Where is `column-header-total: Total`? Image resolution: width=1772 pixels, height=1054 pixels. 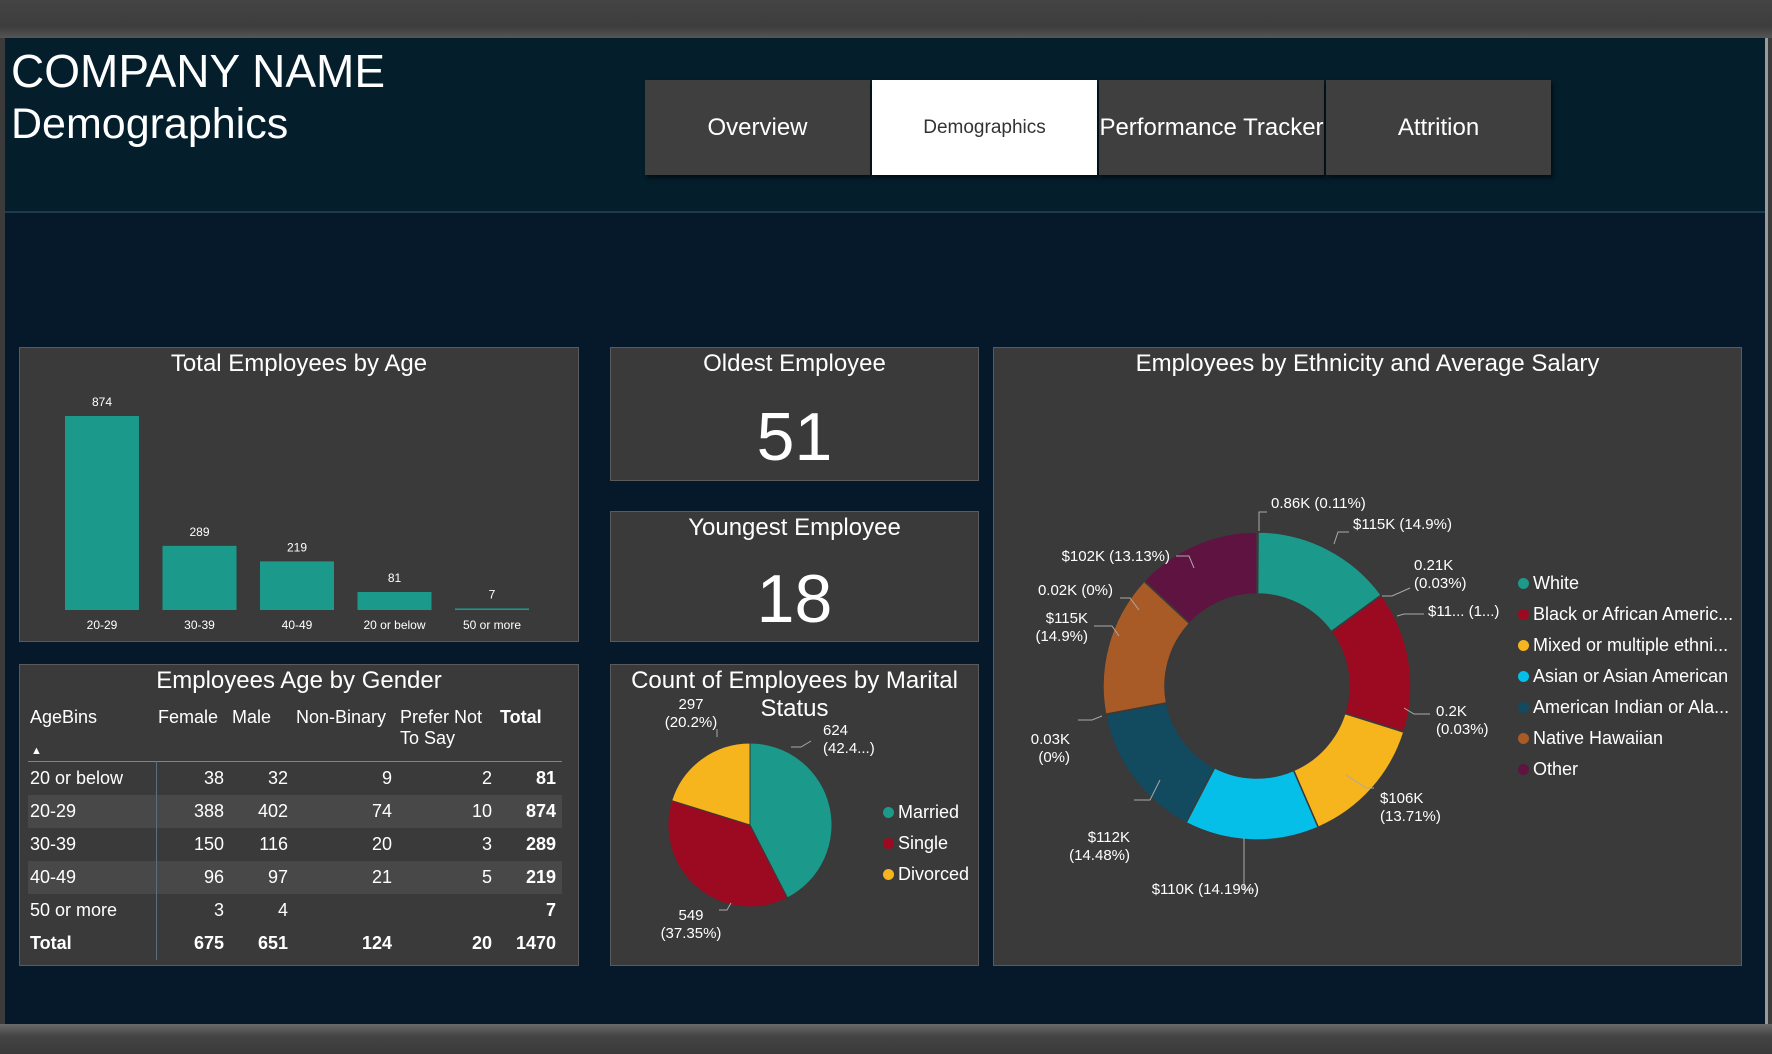
column-header-total: Total is located at coordinates (530, 732).